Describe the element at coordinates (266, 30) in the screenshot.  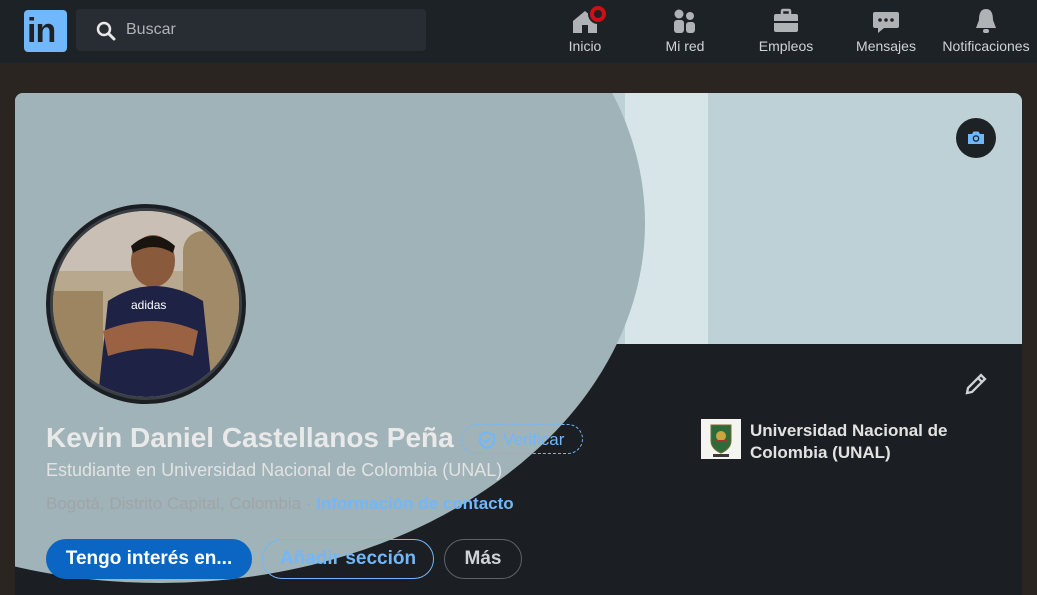
I see `search-input` at that location.